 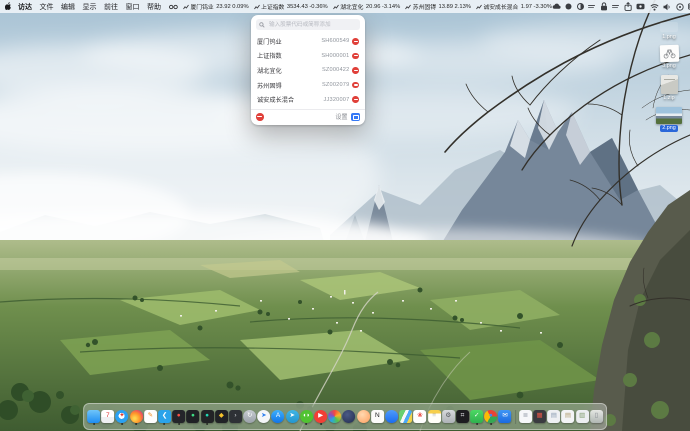 I want to click on half-circle-app-icon, so click(x=580, y=6).